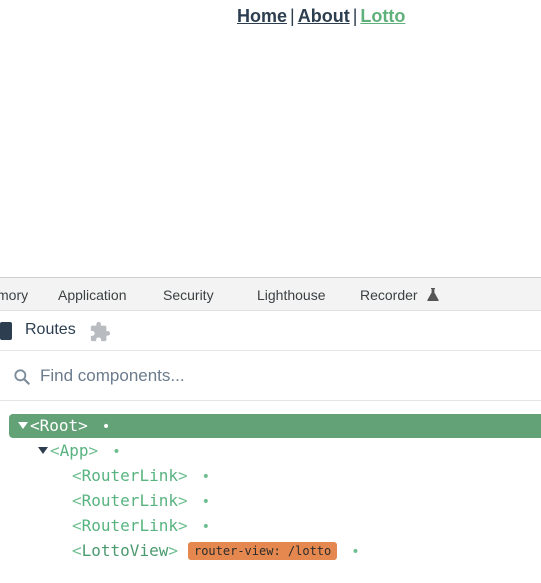 This screenshot has height=583, width=541. Describe the element at coordinates (100, 334) in the screenshot. I see `puzzle-icon` at that location.